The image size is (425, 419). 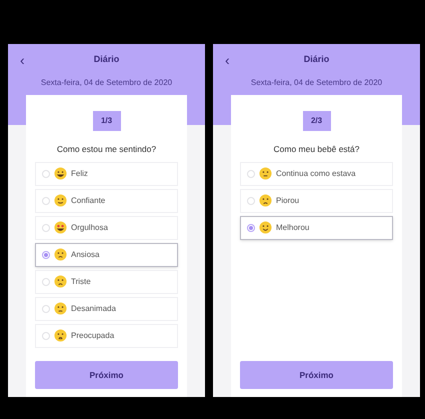 I want to click on answer-option: Continua como estava, so click(x=316, y=174).